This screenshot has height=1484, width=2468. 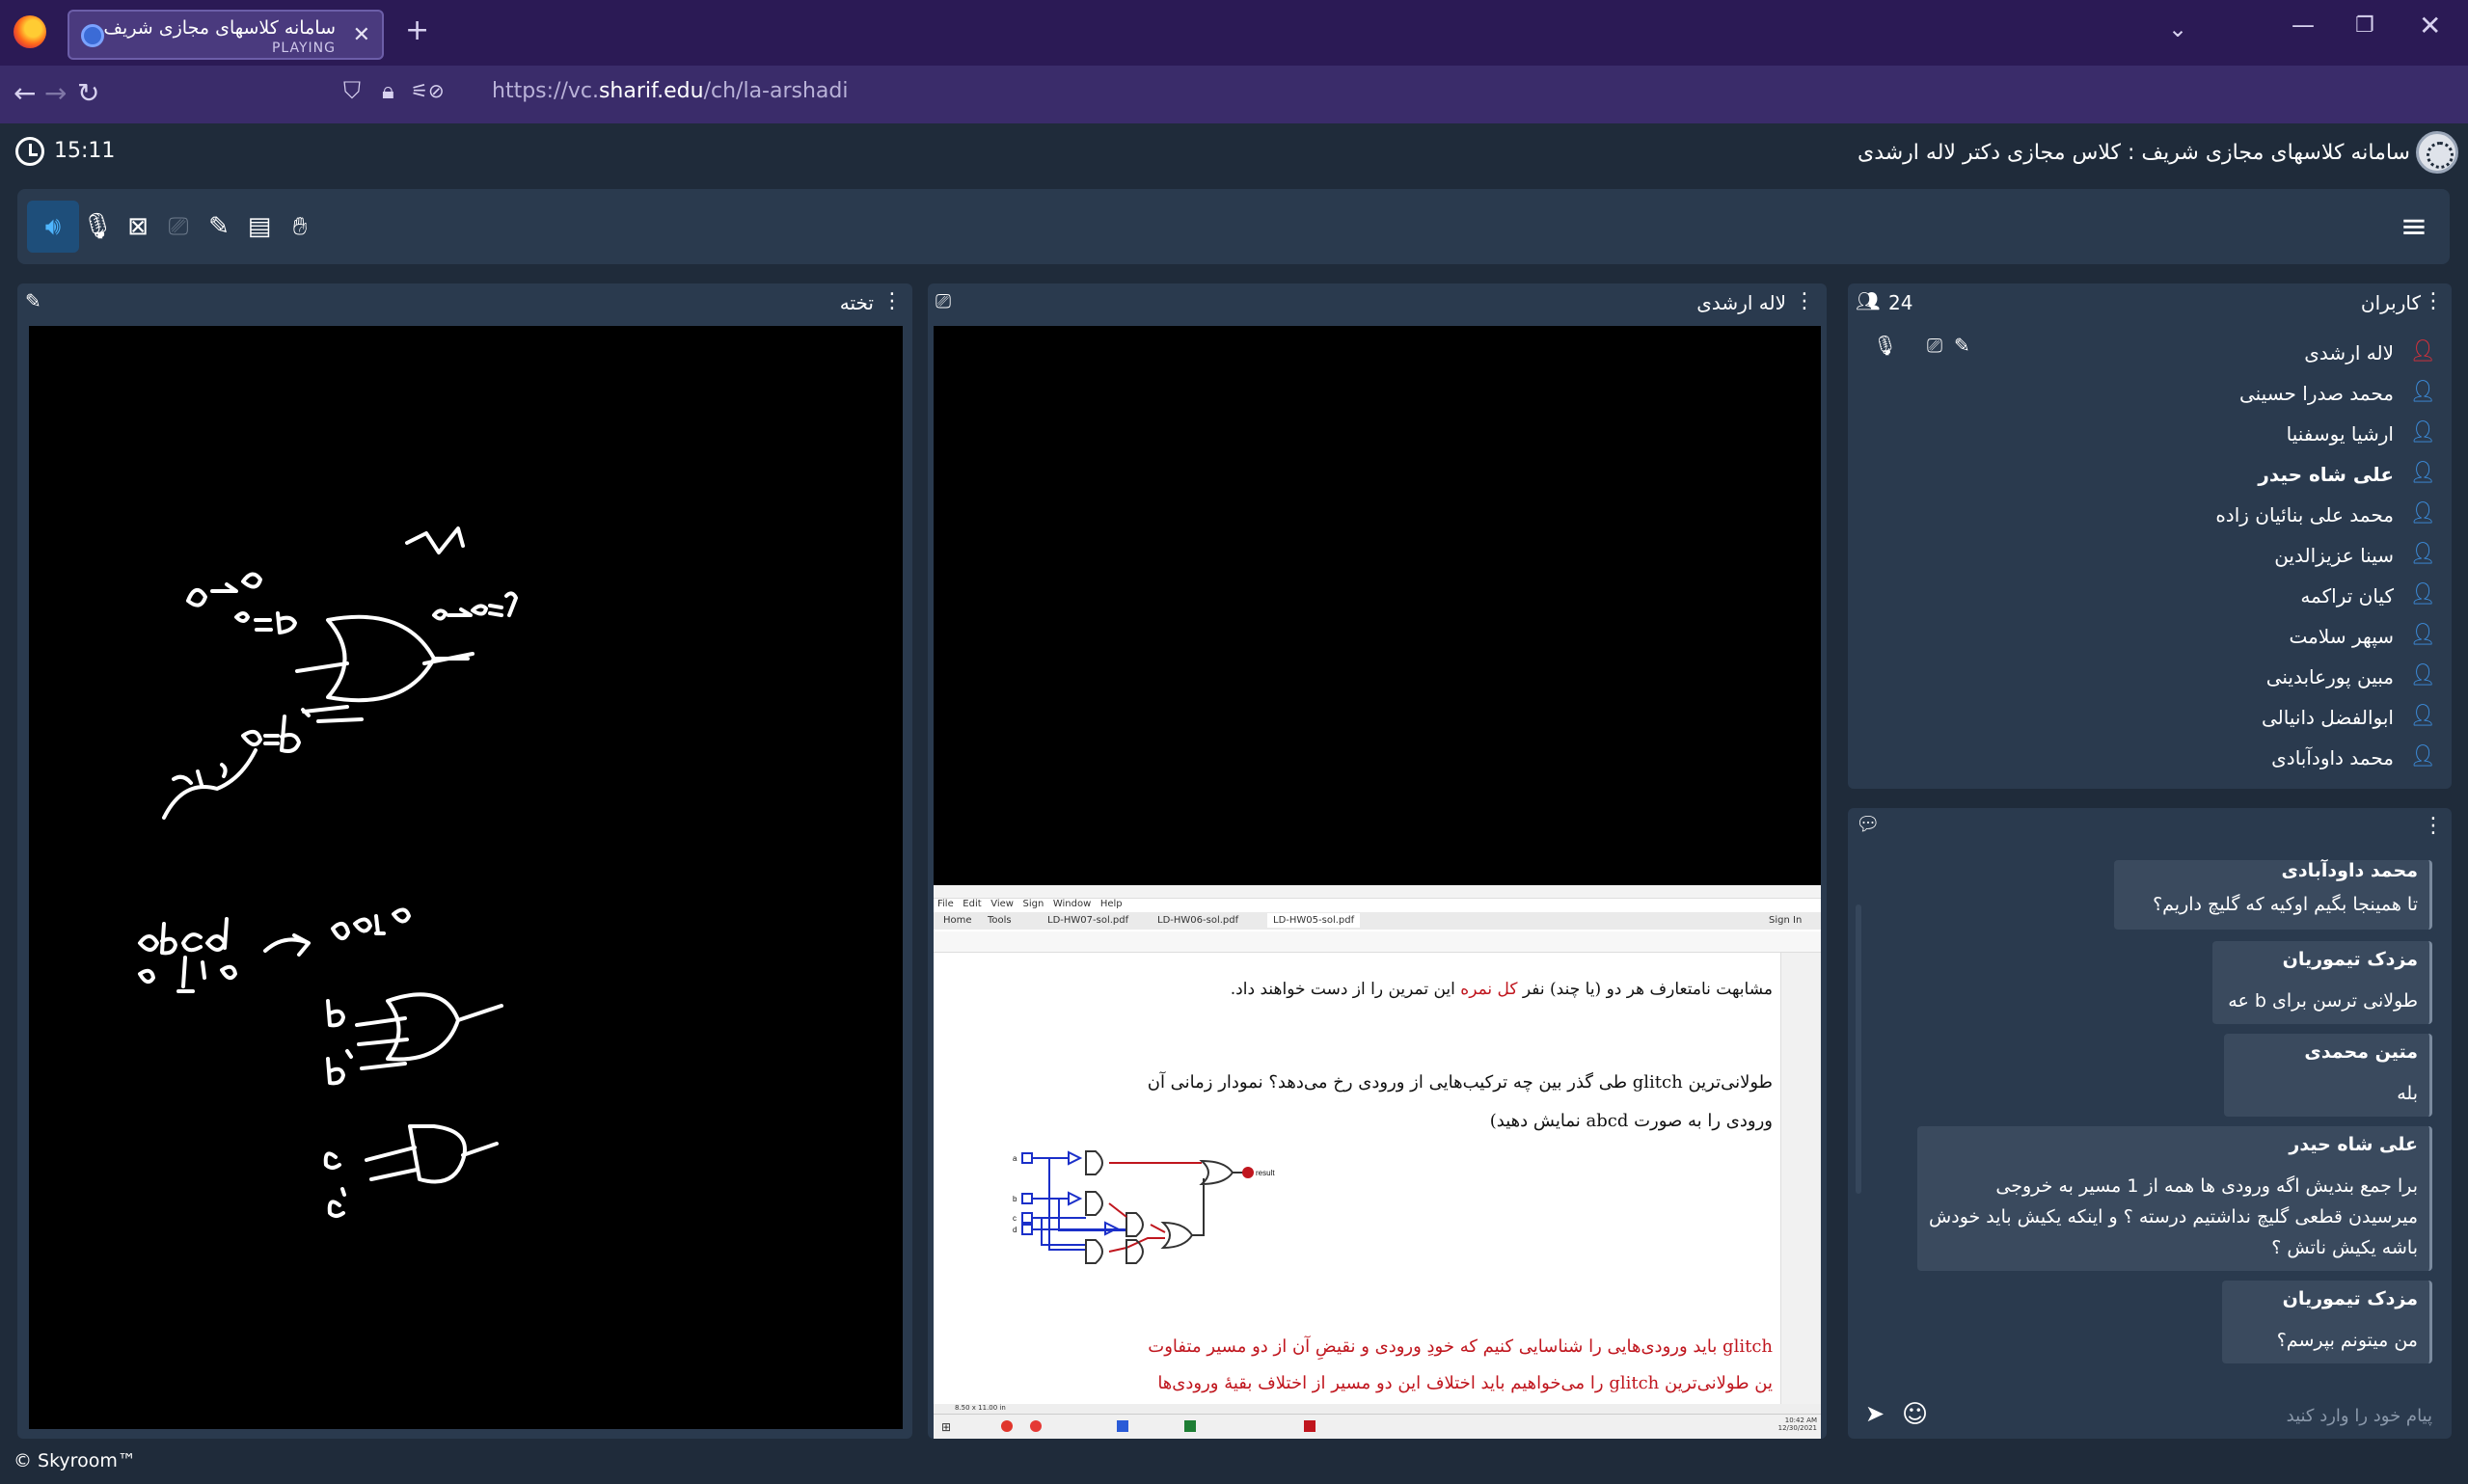 I want to click on excel-taskbar-icon, so click(x=1190, y=1426).